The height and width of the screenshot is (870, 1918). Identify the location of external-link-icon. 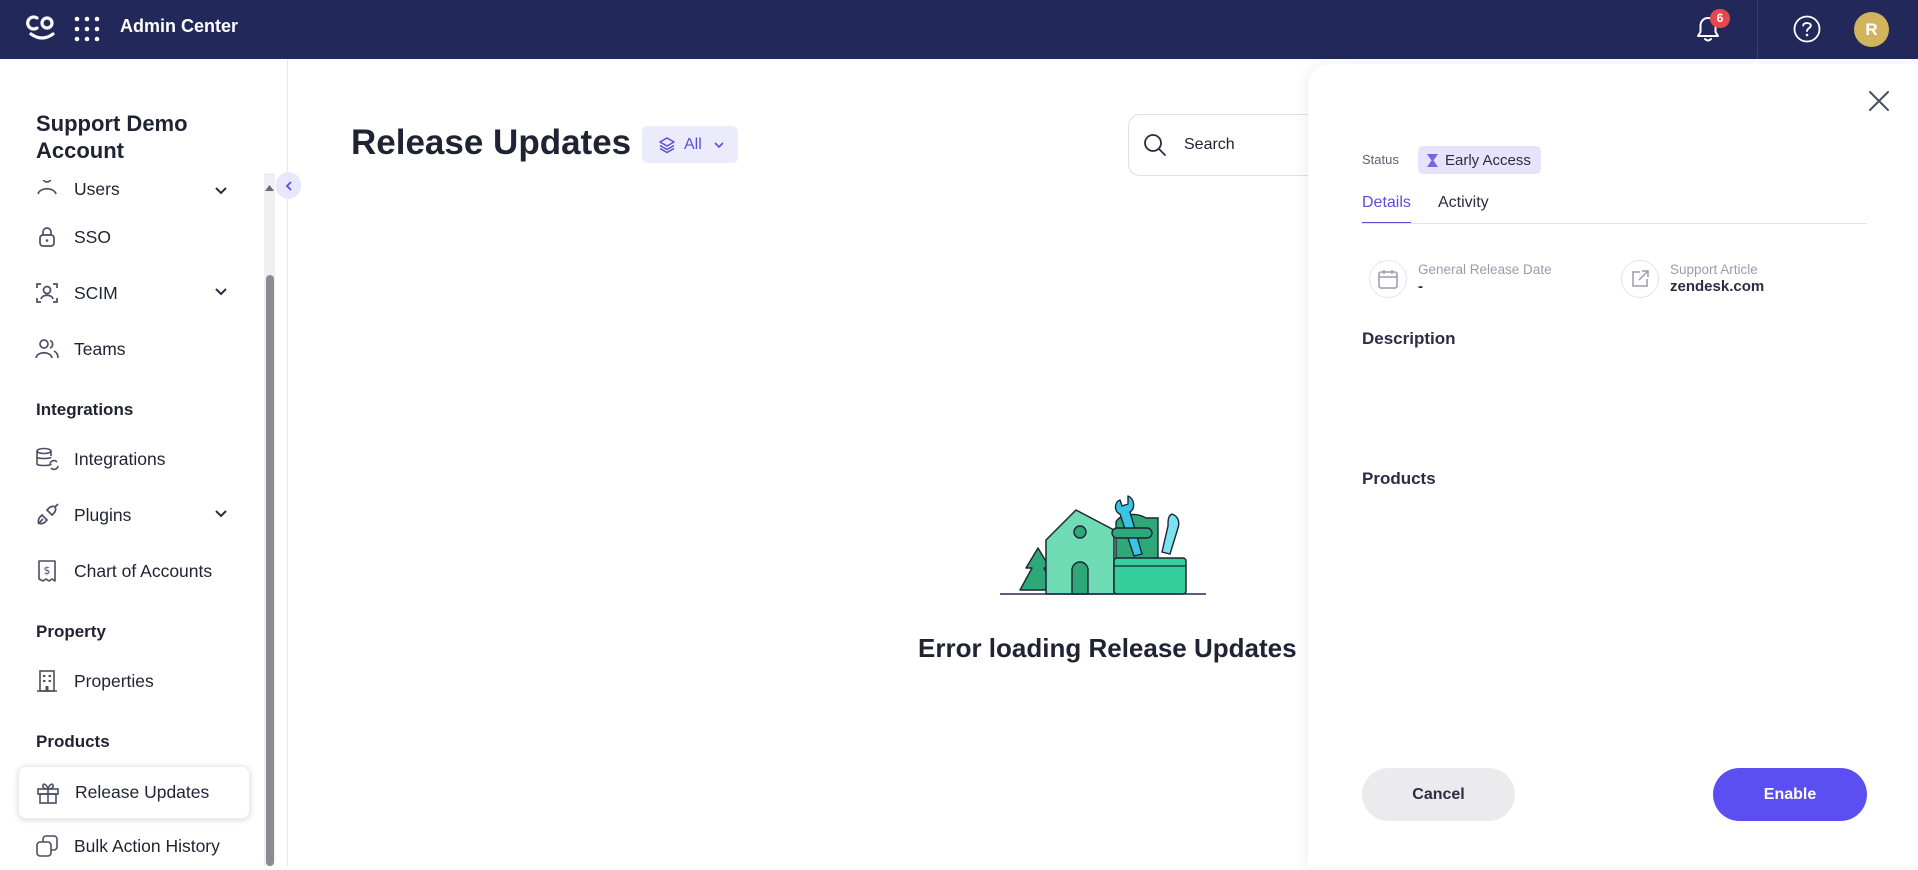
(1640, 278).